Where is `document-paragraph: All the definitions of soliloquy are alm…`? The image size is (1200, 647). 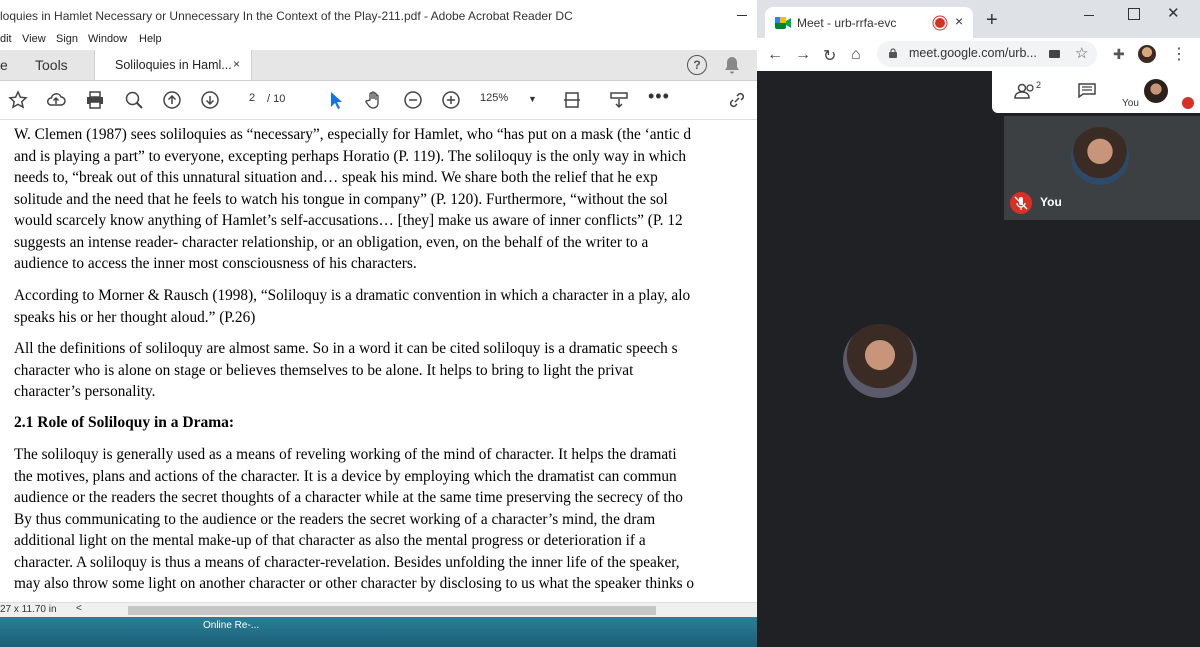 document-paragraph: All the definitions of soliloquy are alm… is located at coordinates (385, 370).